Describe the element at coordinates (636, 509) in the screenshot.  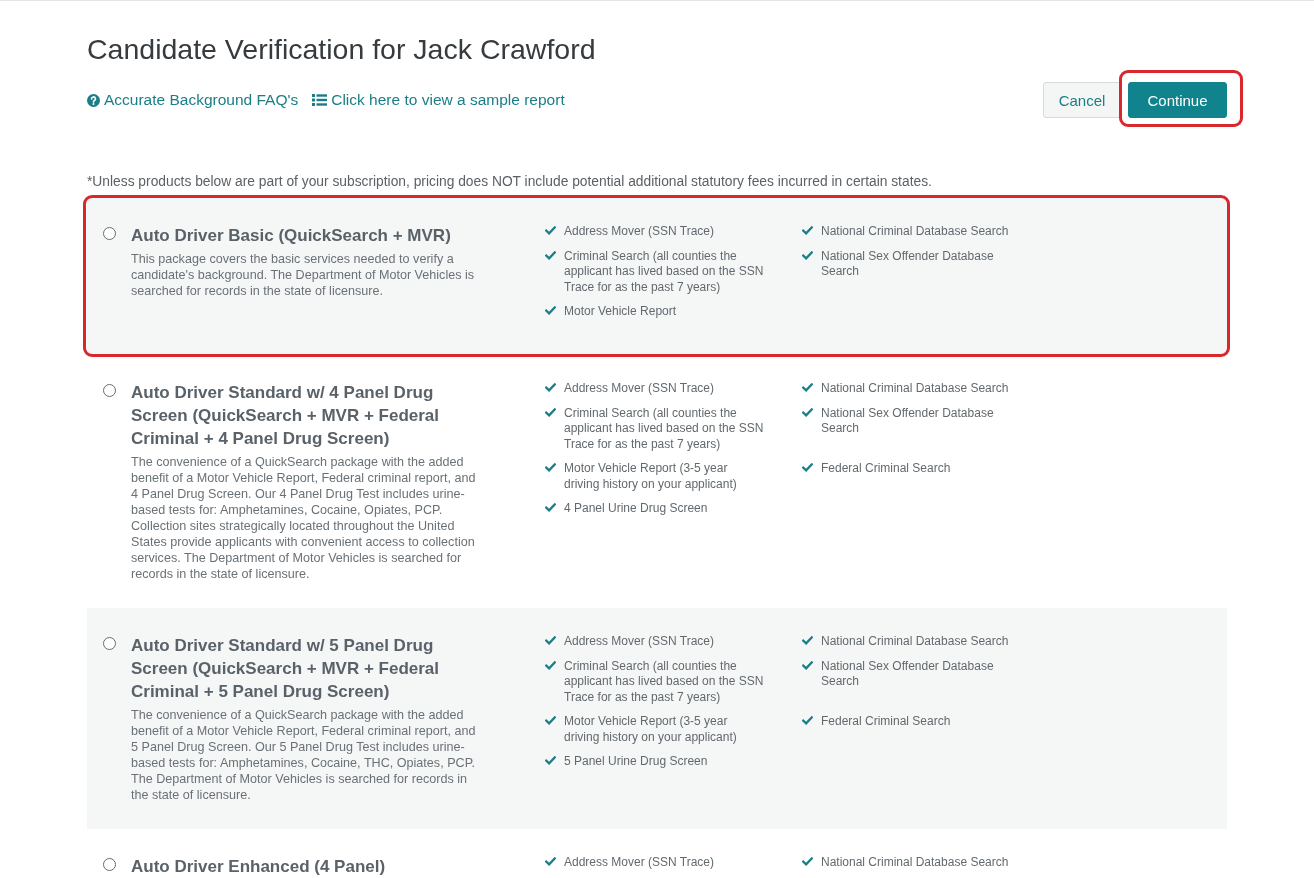
I see `feature-label: 4 Panel Urine Drug Screen` at that location.